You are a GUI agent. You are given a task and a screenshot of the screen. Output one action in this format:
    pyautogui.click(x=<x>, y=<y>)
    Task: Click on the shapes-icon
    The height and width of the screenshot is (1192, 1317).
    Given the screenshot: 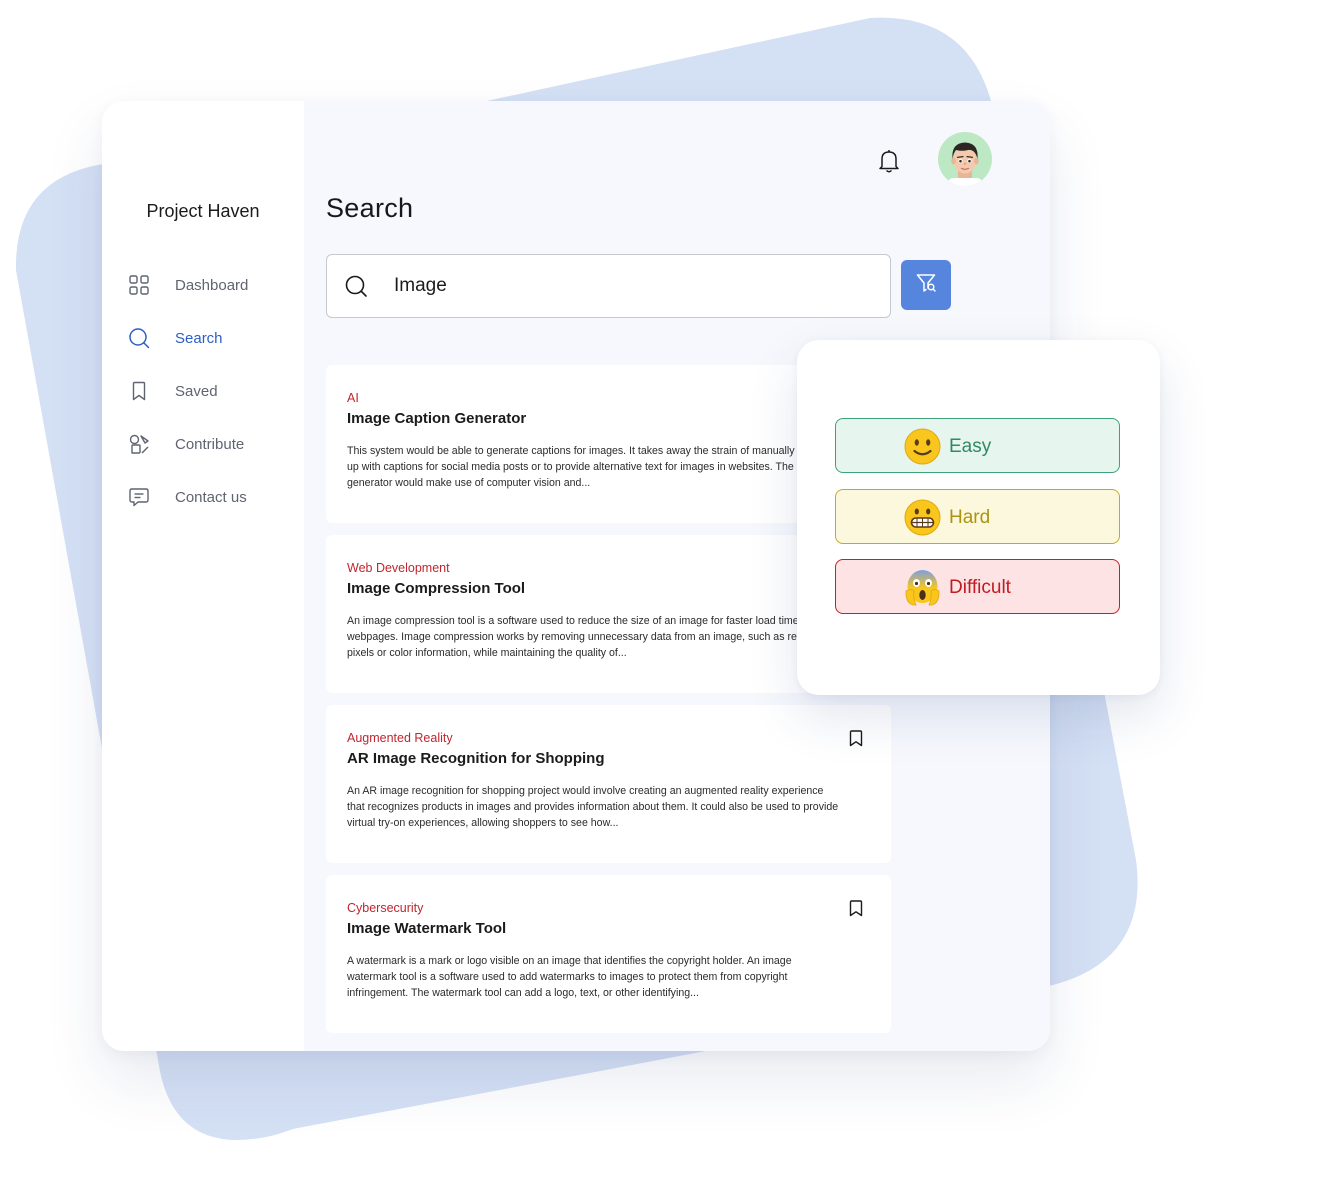 What is the action you would take?
    pyautogui.click(x=139, y=444)
    